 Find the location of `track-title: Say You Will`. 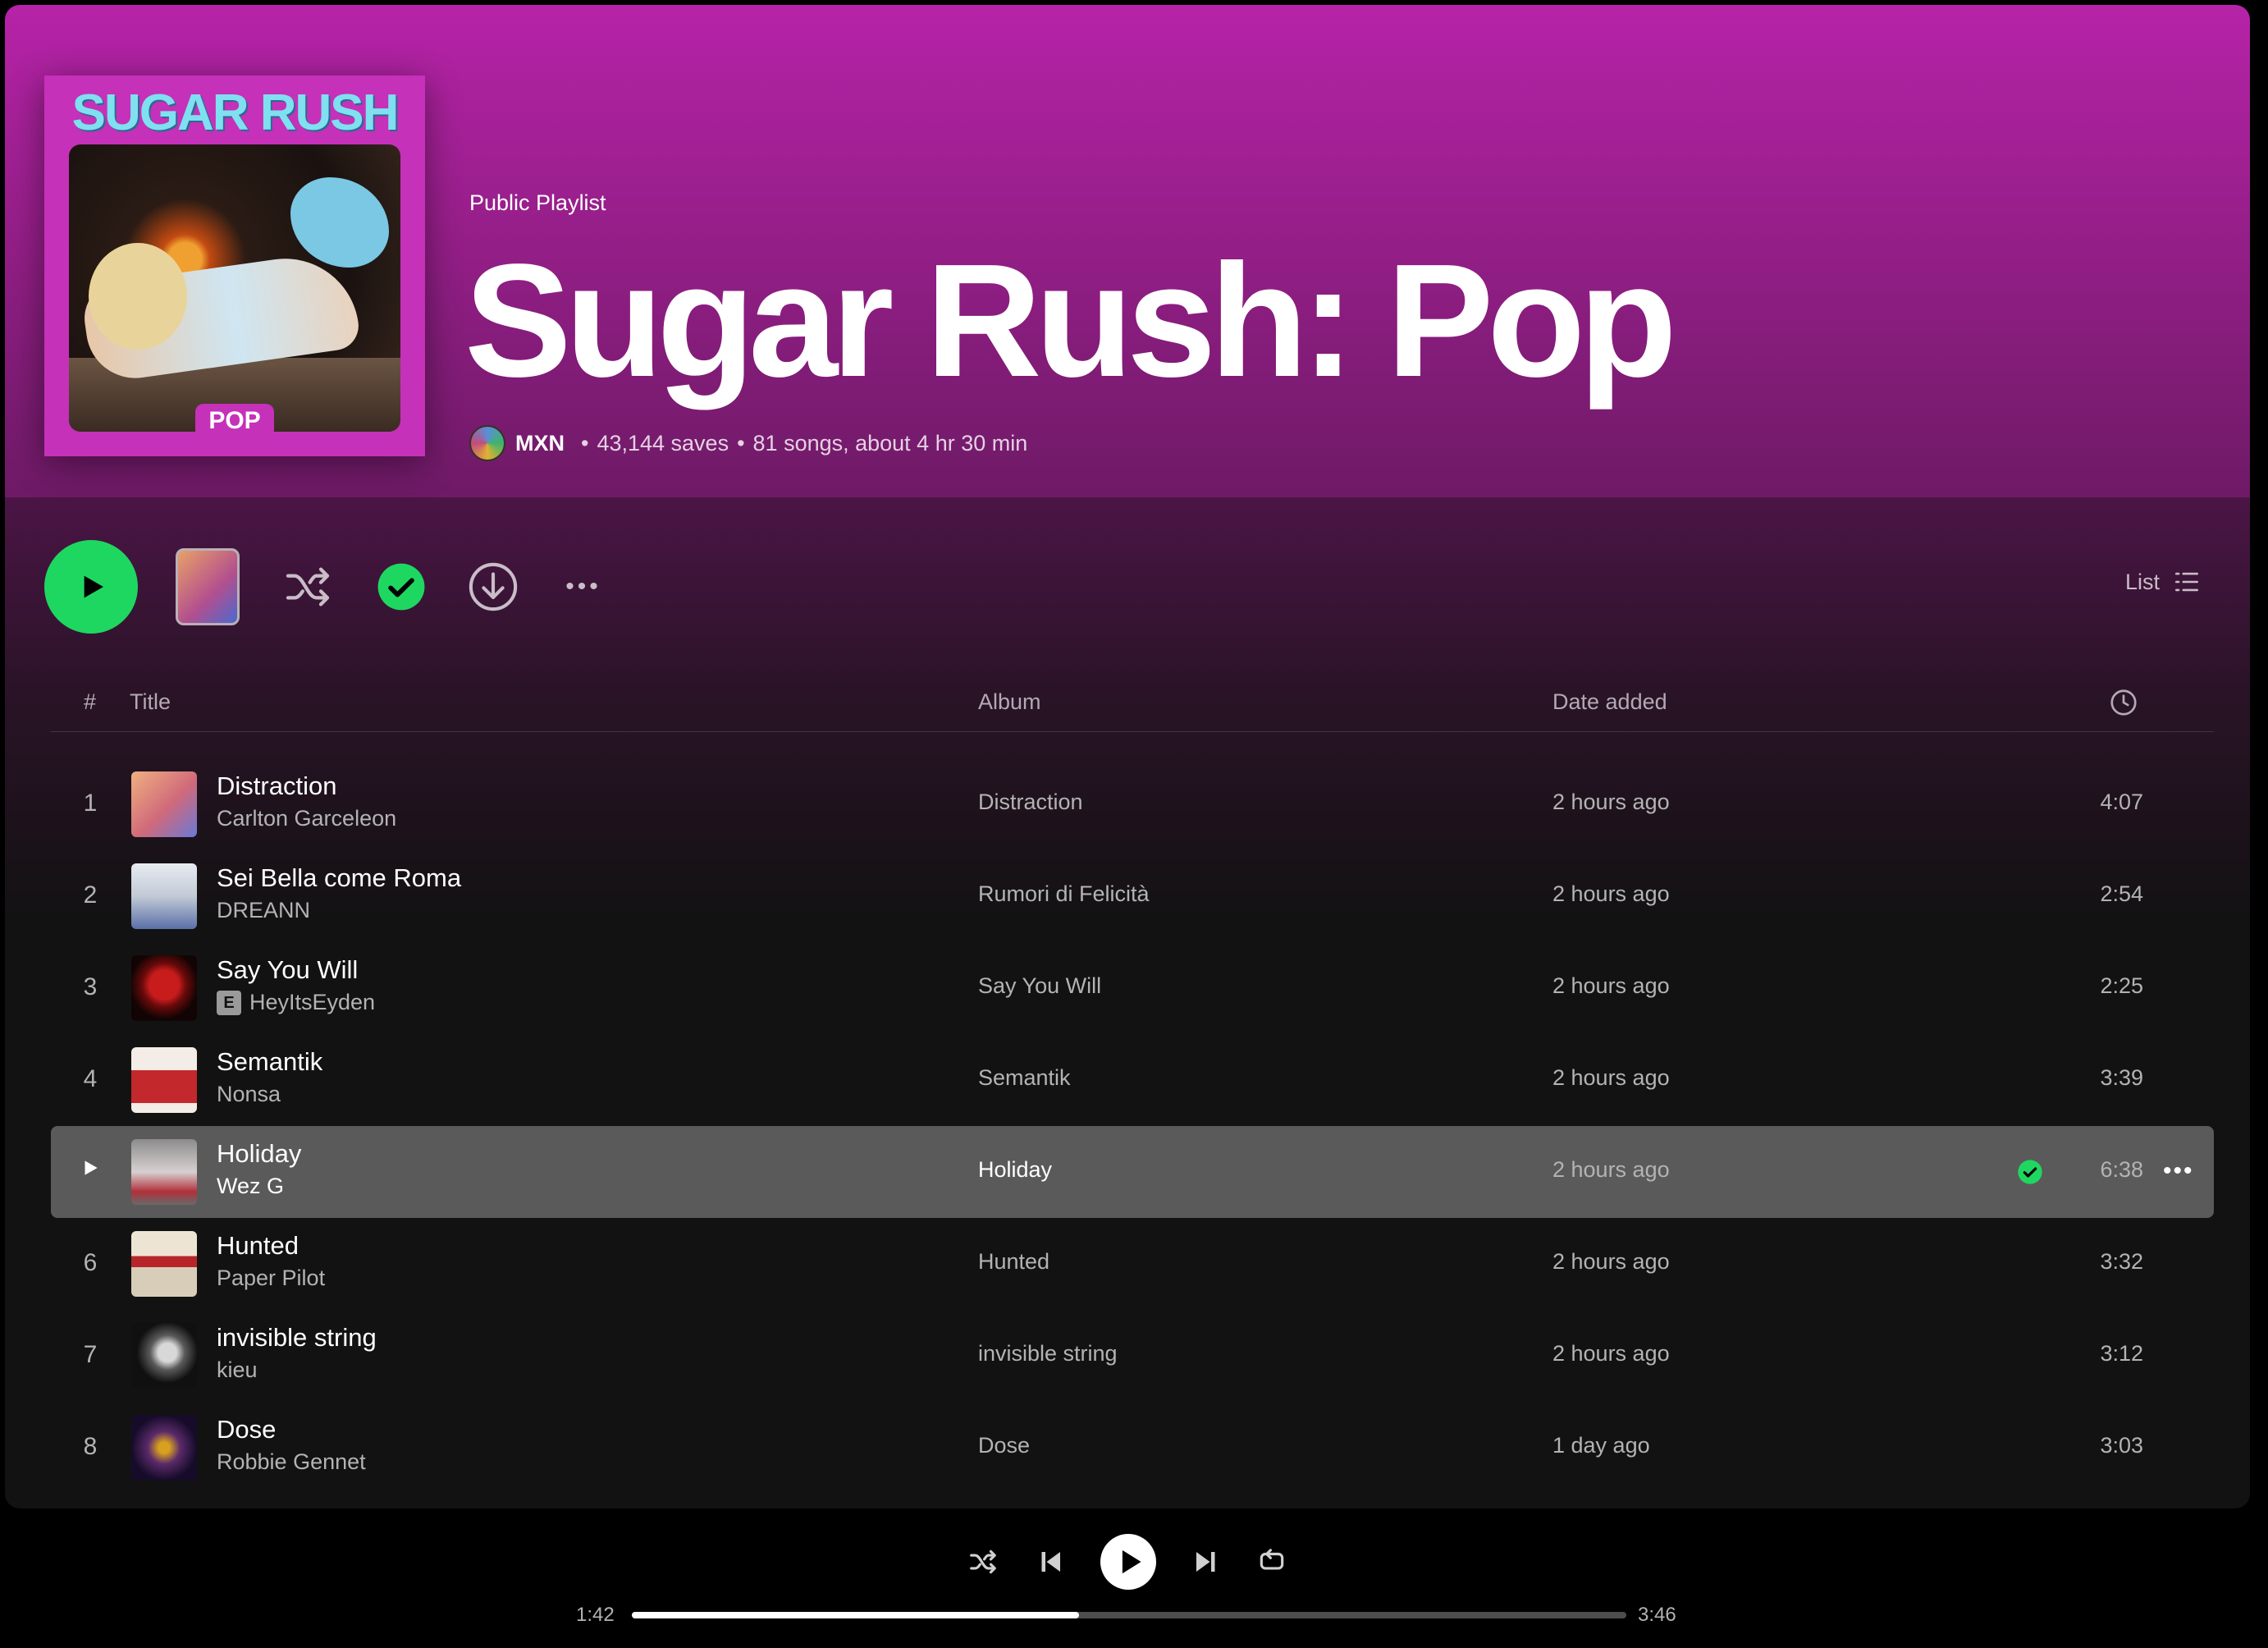

track-title: Say You Will is located at coordinates (288, 970).